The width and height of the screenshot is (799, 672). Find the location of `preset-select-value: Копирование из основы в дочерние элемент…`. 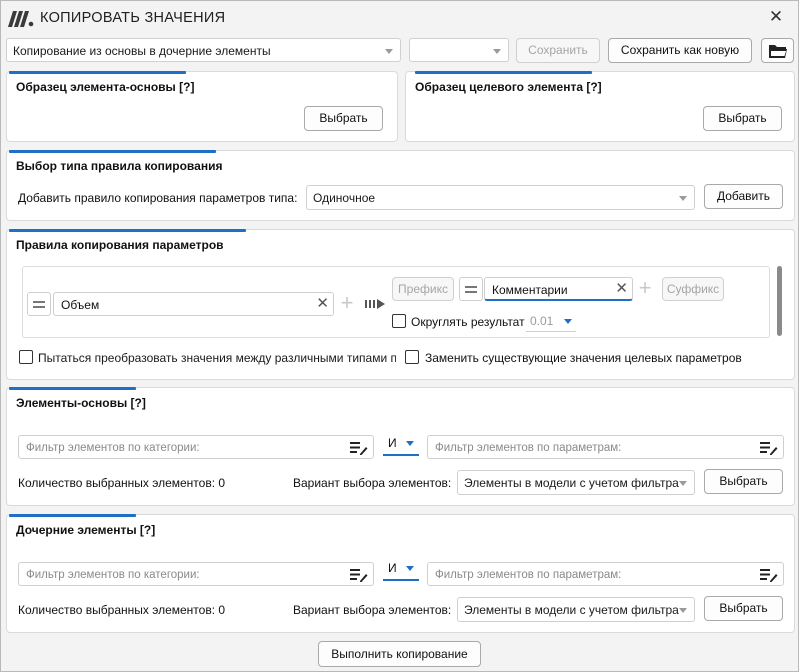

preset-select-value: Копирование из основы в дочерние элемент… is located at coordinates (142, 51).